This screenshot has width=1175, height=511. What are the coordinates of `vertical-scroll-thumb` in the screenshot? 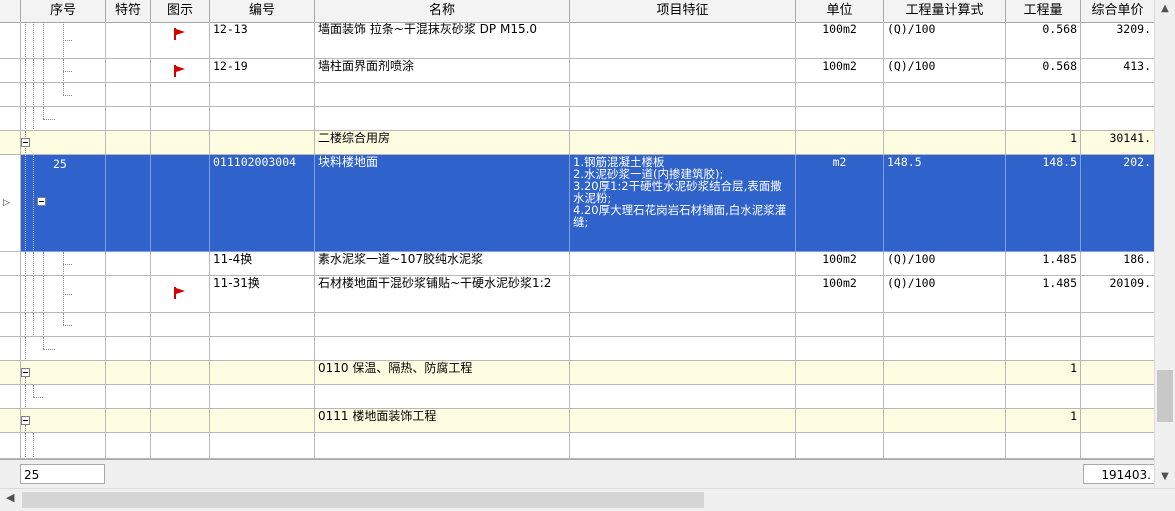 It's located at (1165, 396).